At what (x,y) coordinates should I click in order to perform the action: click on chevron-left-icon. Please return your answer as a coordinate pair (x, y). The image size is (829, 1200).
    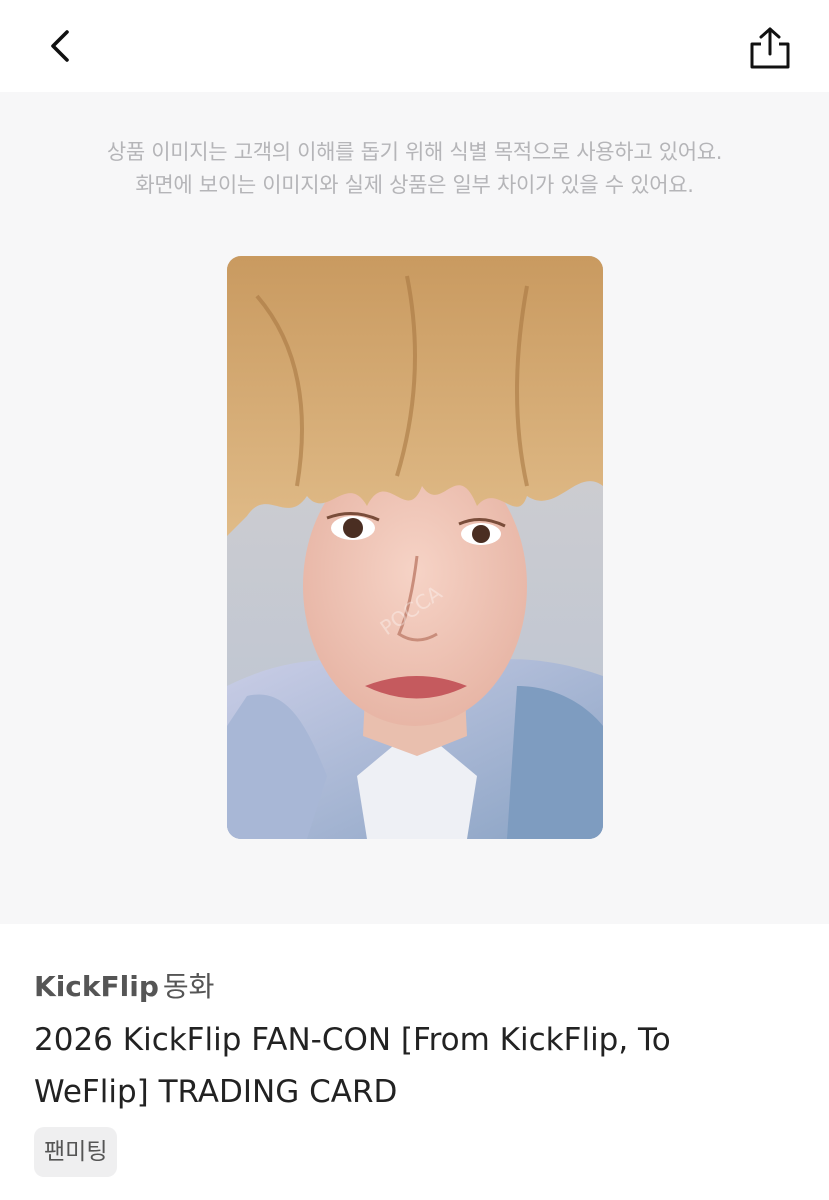
    Looking at the image, I should click on (60, 46).